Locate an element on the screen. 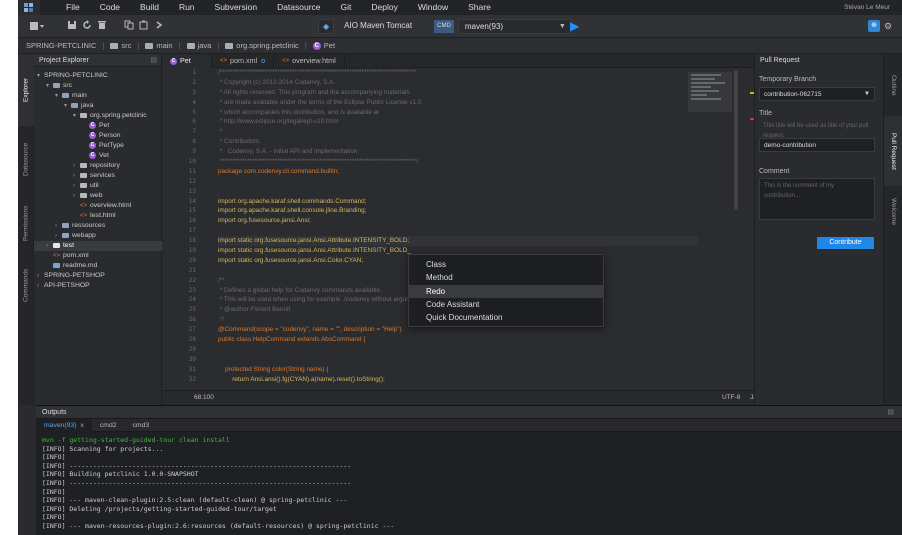 The height and width of the screenshot is (535, 902). new-project-icon is located at coordinates (37, 26).